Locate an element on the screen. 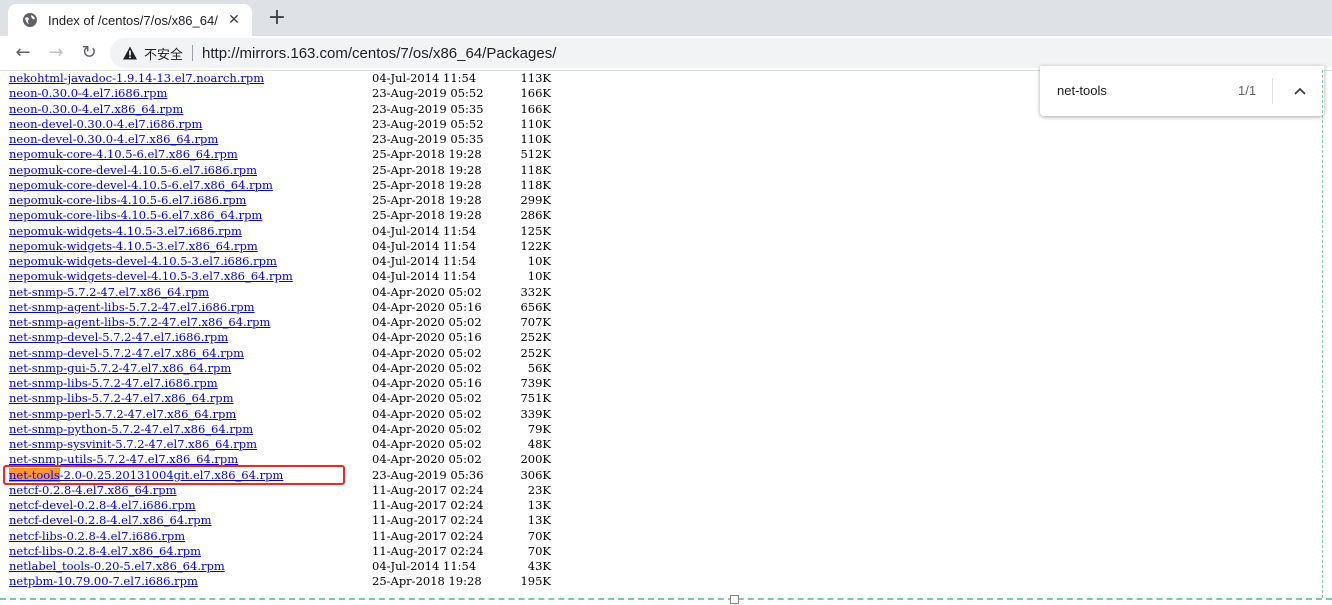 Image resolution: width=1332 pixels, height=605 pixels. package-link-rest: -2.0-0.25.20131004git.el7.x86_64.rpm is located at coordinates (171, 474).